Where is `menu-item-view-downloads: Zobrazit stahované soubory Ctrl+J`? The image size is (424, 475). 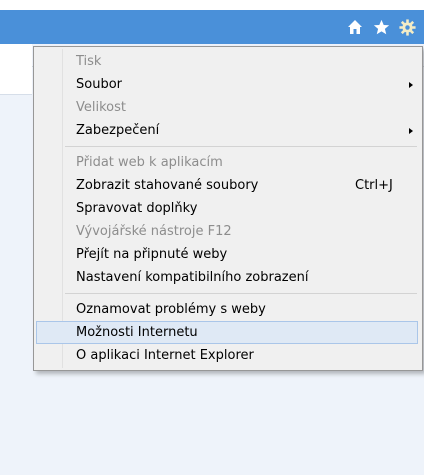 menu-item-view-downloads: Zobrazit stahované soubory Ctrl+J is located at coordinates (227, 185).